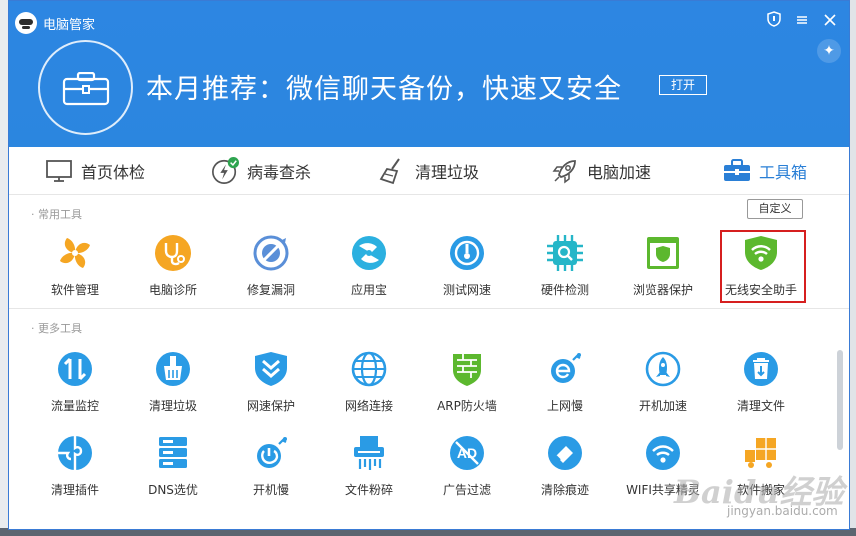 Image resolution: width=856 pixels, height=536 pixels. Describe the element at coordinates (565, 369) in the screenshot. I see `ie-icon` at that location.